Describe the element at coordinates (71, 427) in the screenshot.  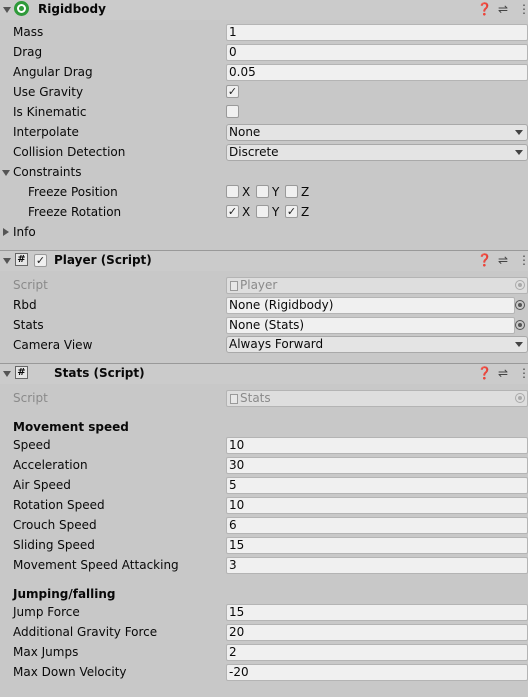
I see `movement-speed-header: Movement speed` at that location.